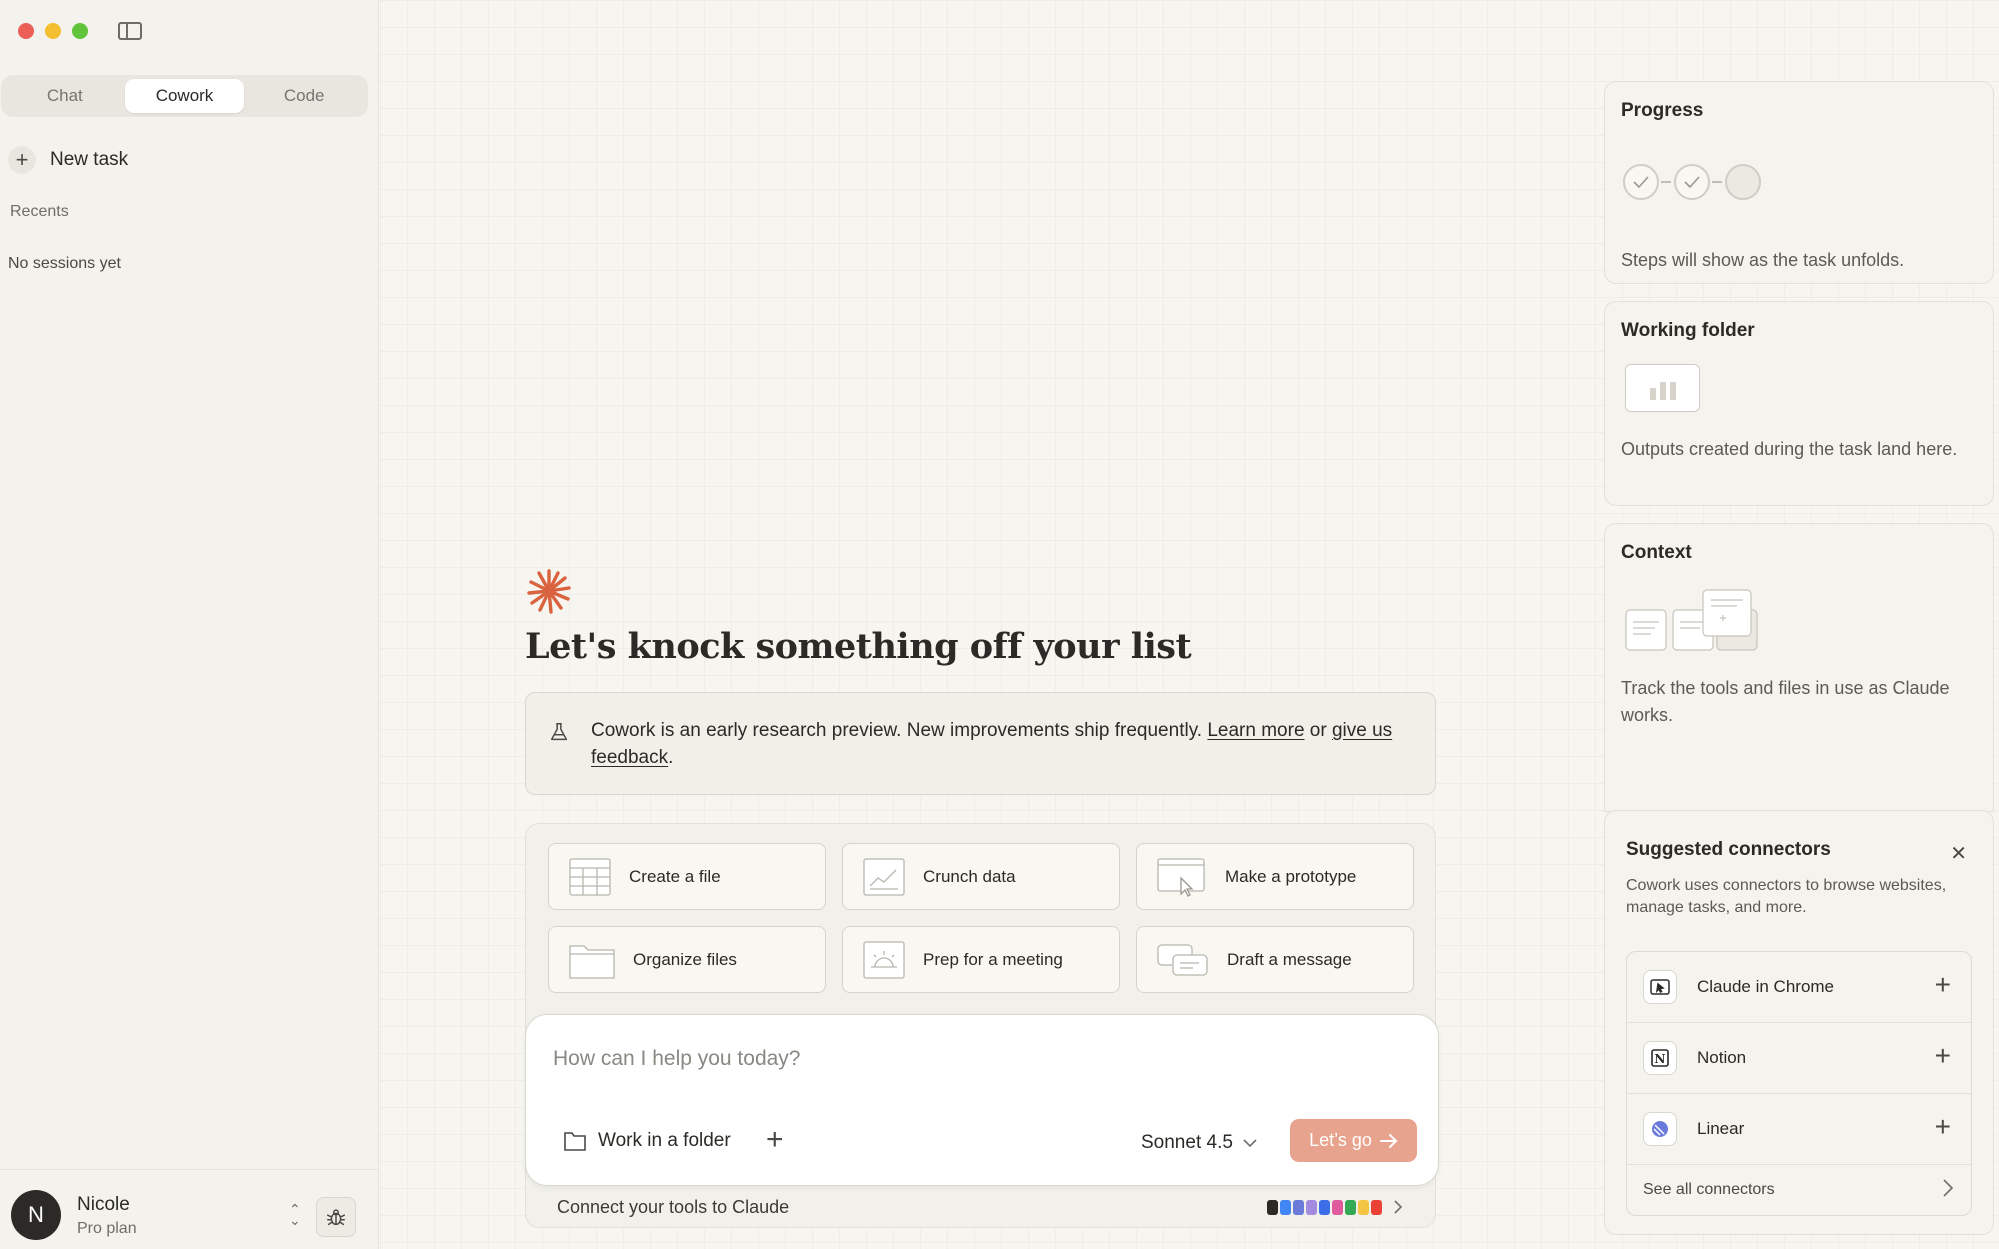 The image size is (1999, 1249). I want to click on minimize-window-button, so click(53, 31).